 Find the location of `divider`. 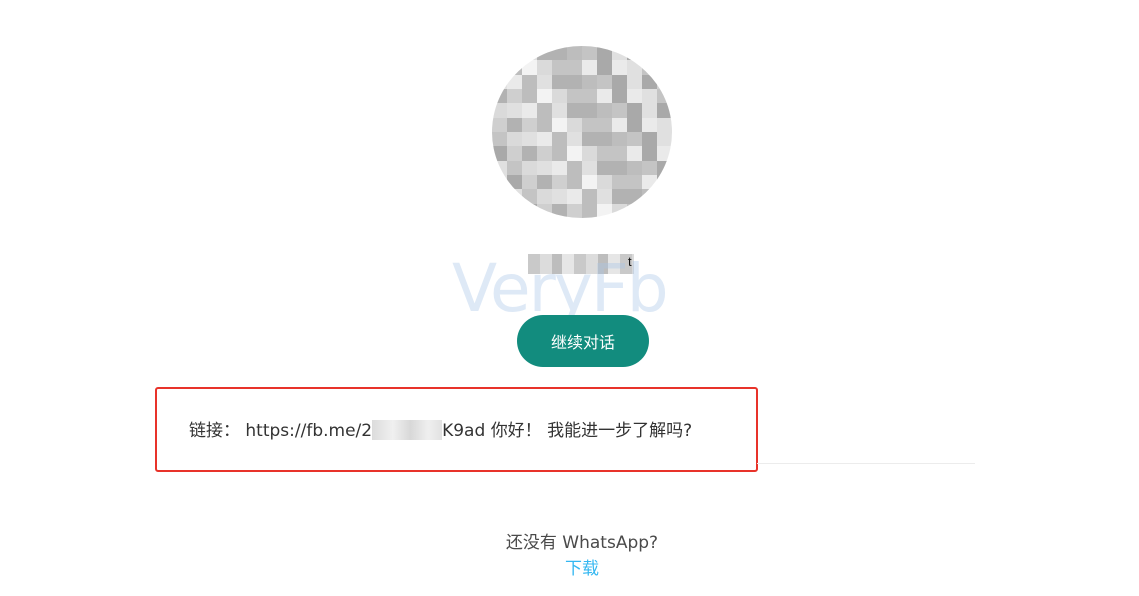

divider is located at coordinates (866, 463).